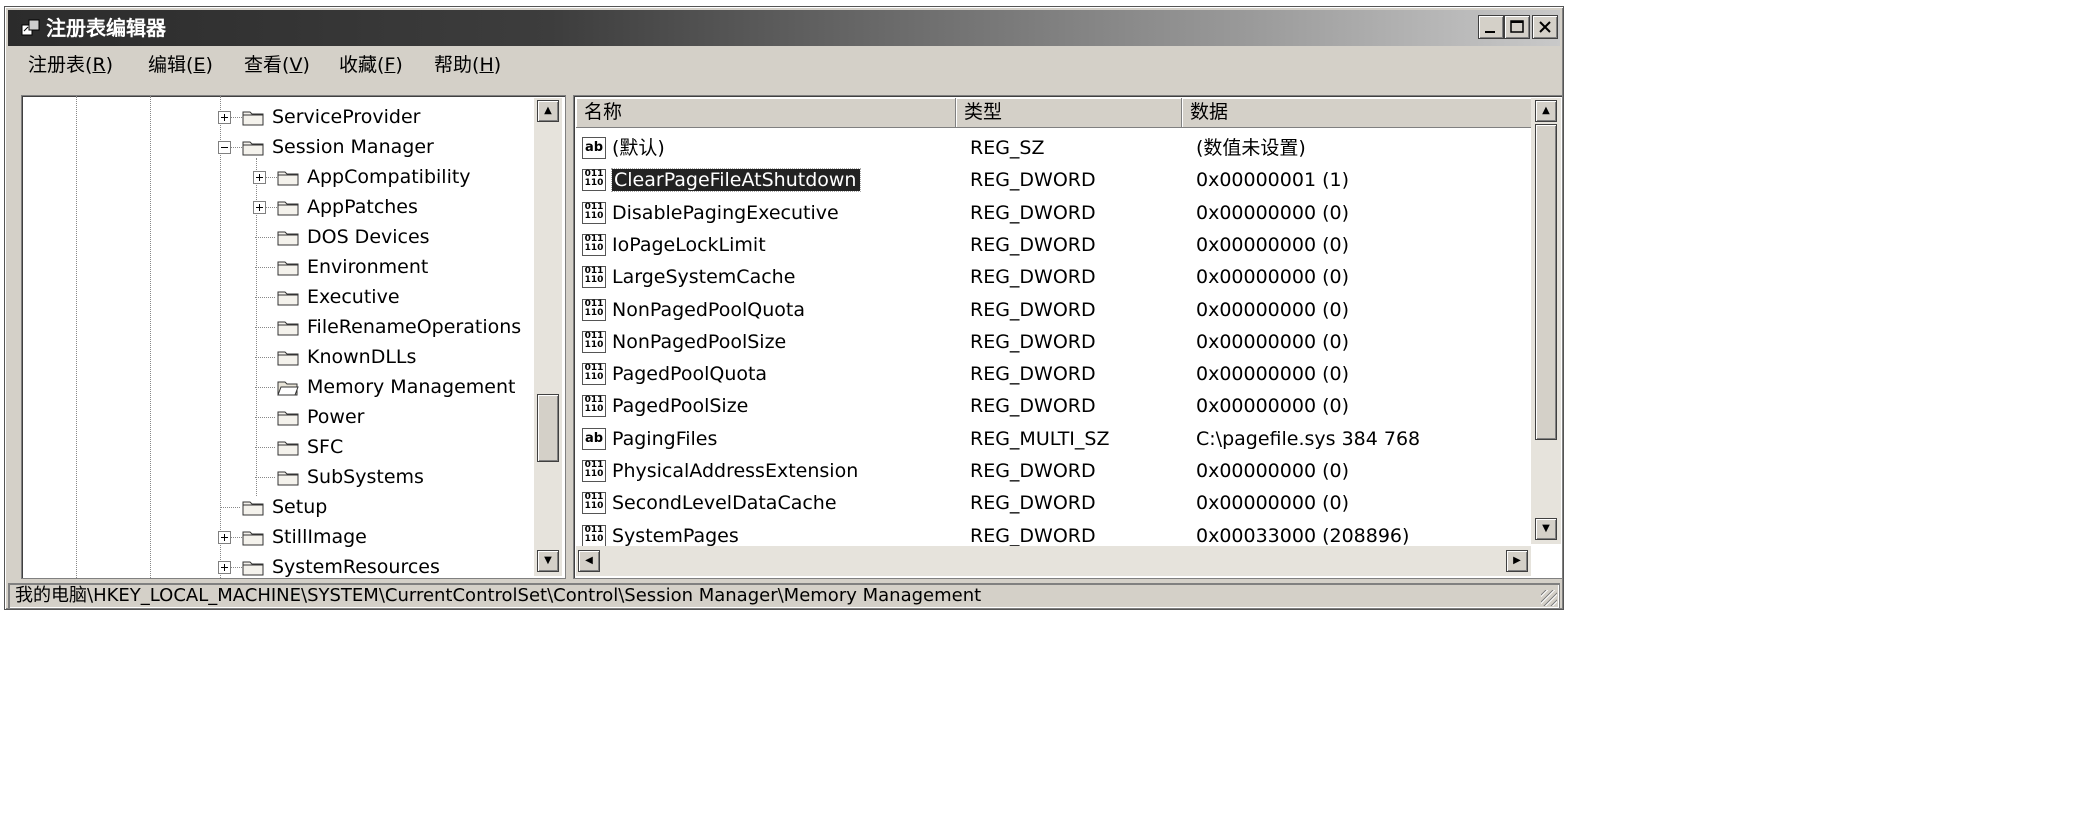  I want to click on value-name: LargeSystemCache, so click(704, 277).